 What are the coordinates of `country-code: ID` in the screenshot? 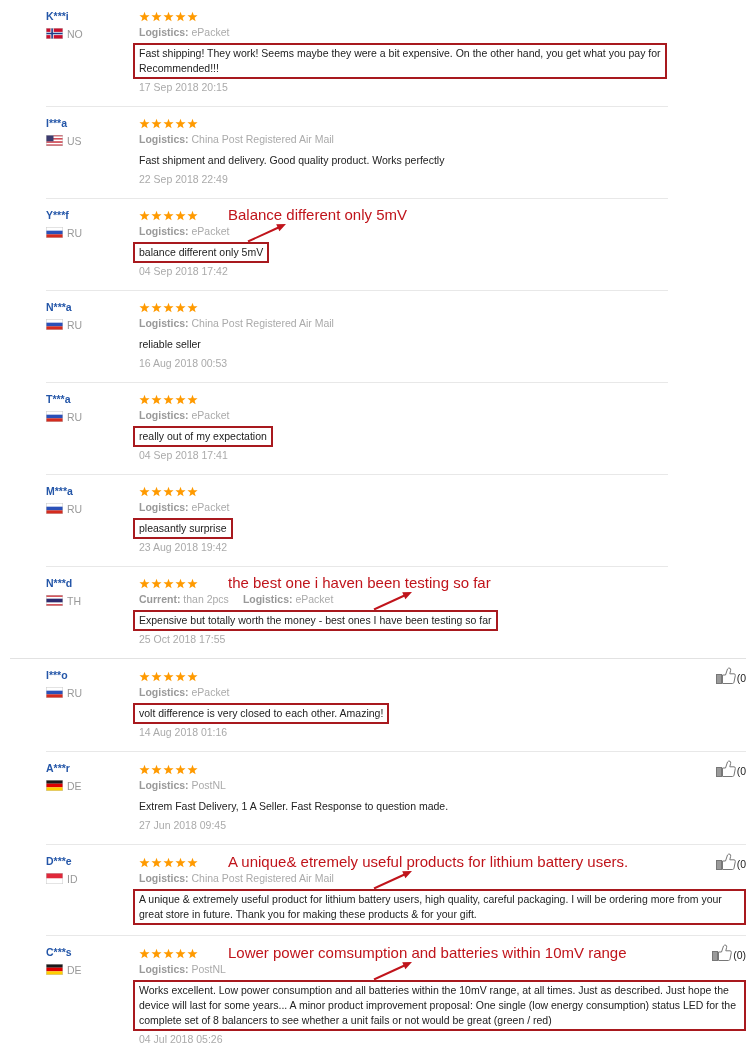 It's located at (72, 878).